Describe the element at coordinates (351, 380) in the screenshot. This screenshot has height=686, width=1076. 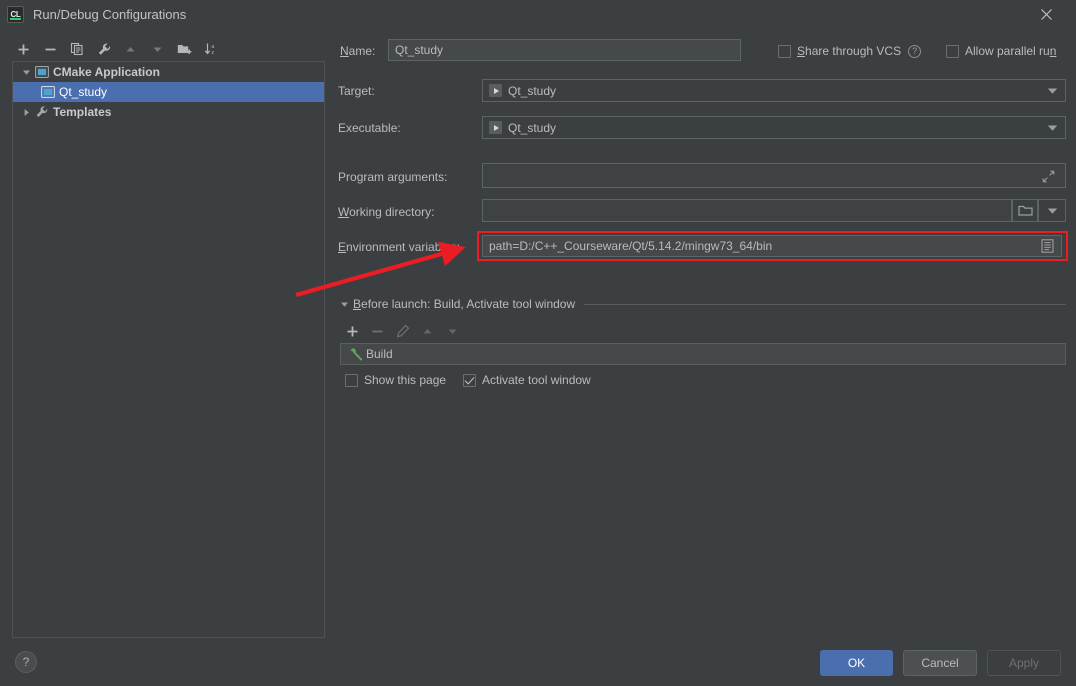
I see `show-this-page-box` at that location.